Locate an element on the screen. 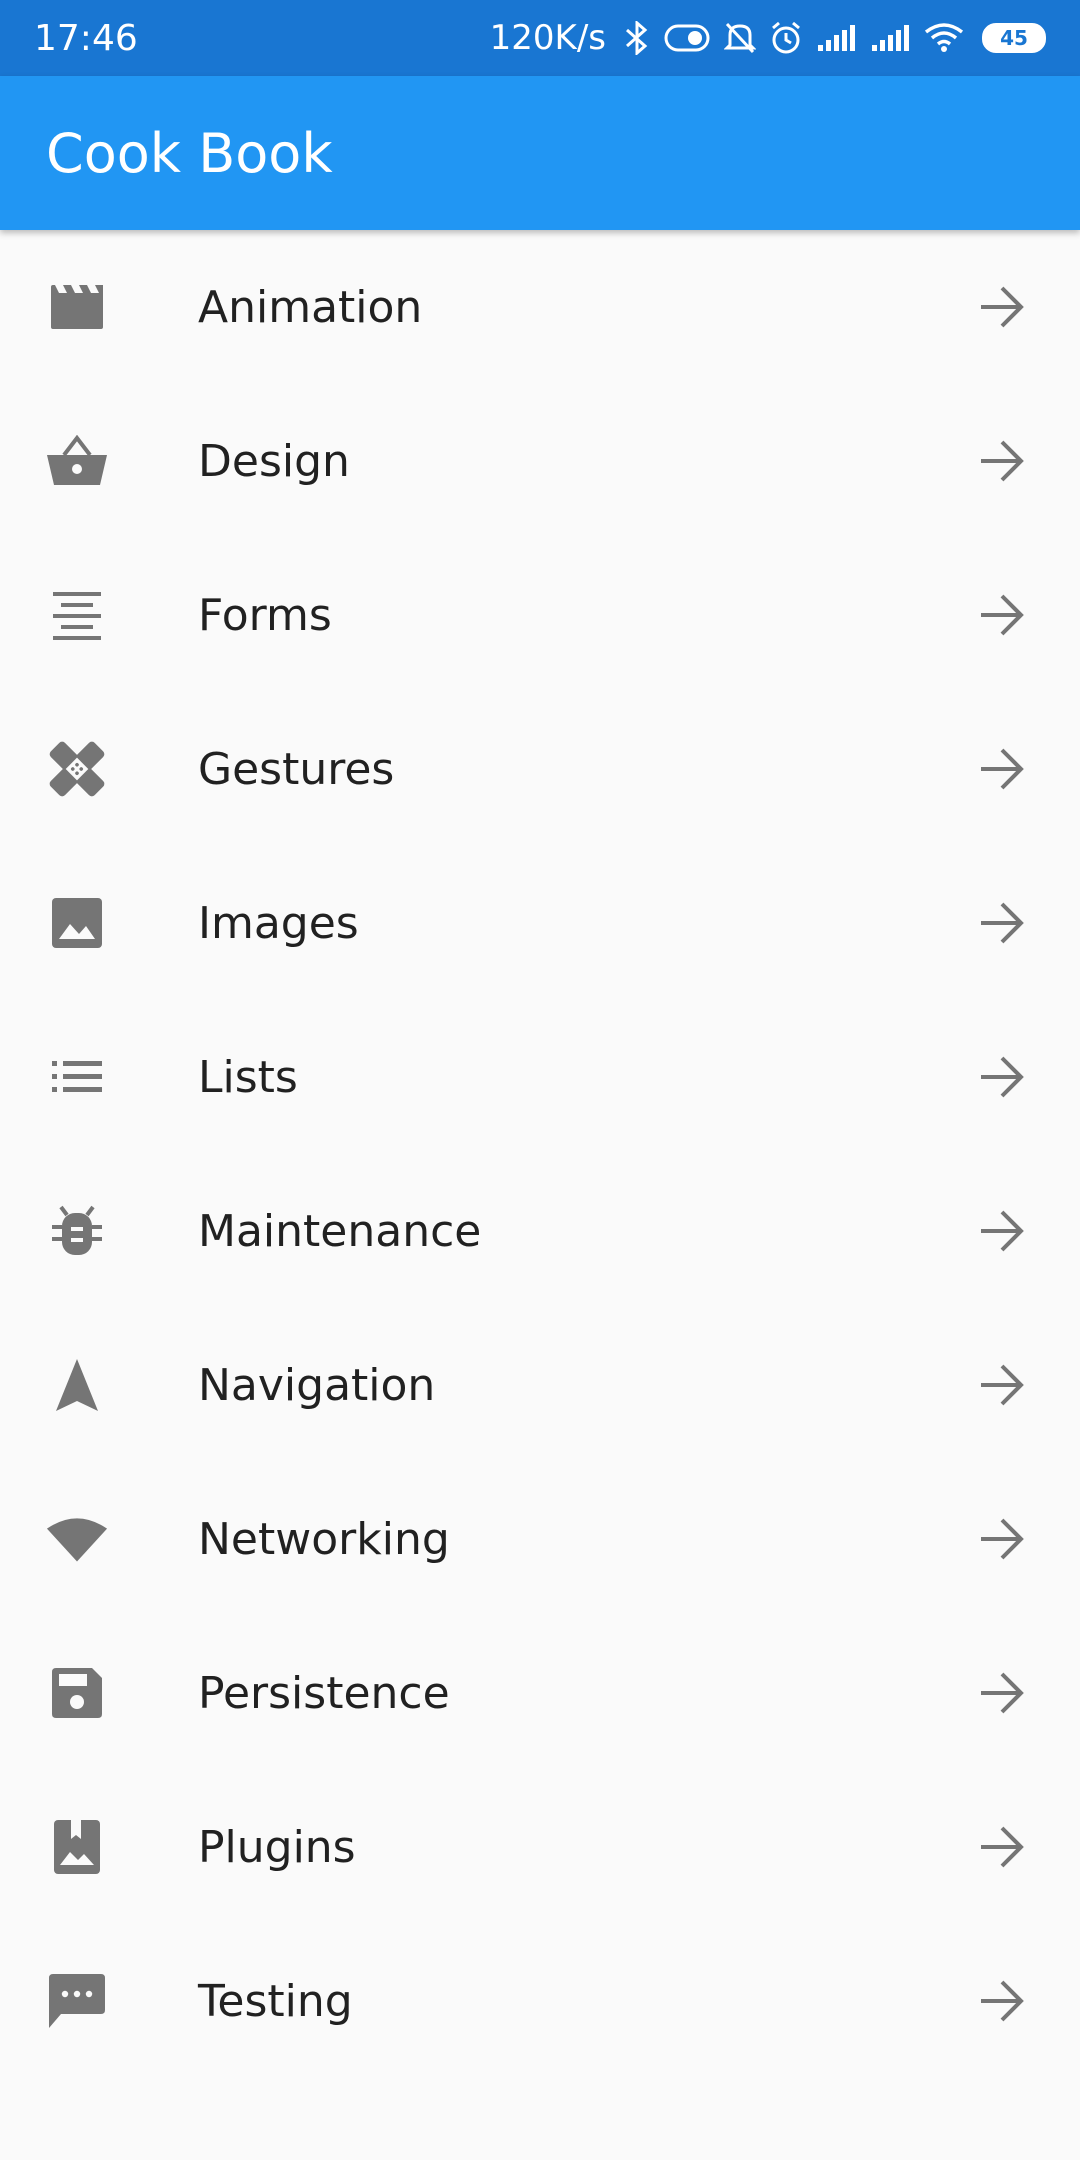  app-title: Cook Book is located at coordinates (189, 153).